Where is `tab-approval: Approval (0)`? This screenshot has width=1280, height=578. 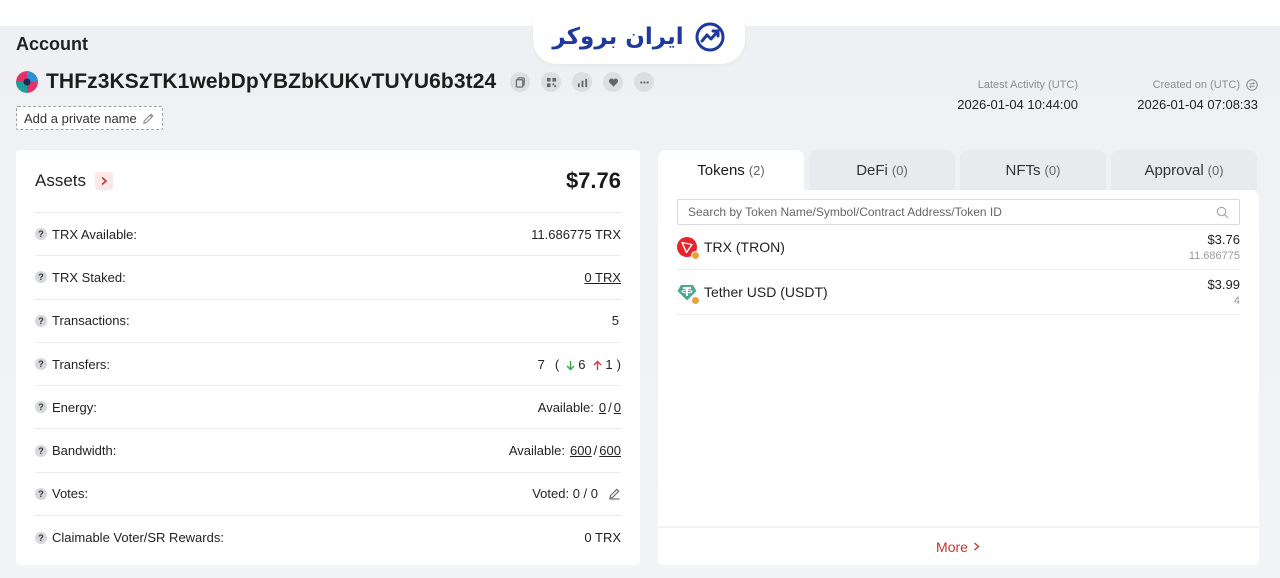 tab-approval: Approval (0) is located at coordinates (1184, 170).